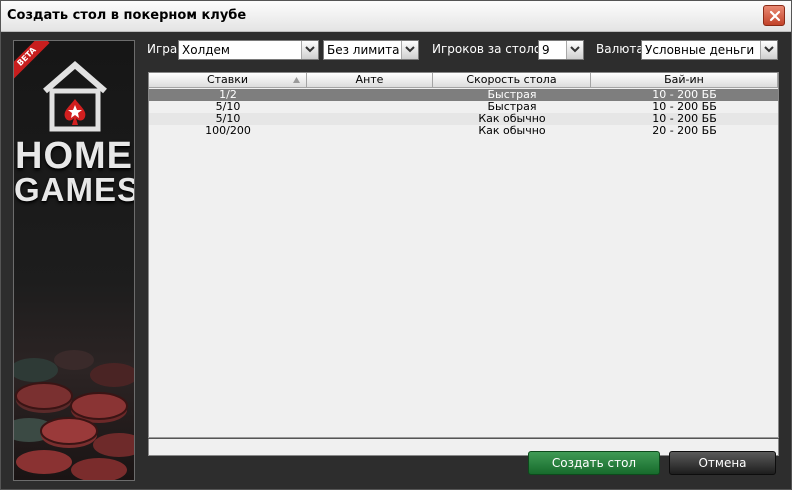 The height and width of the screenshot is (490, 792). I want to click on game-label: Игра:, so click(164, 49).